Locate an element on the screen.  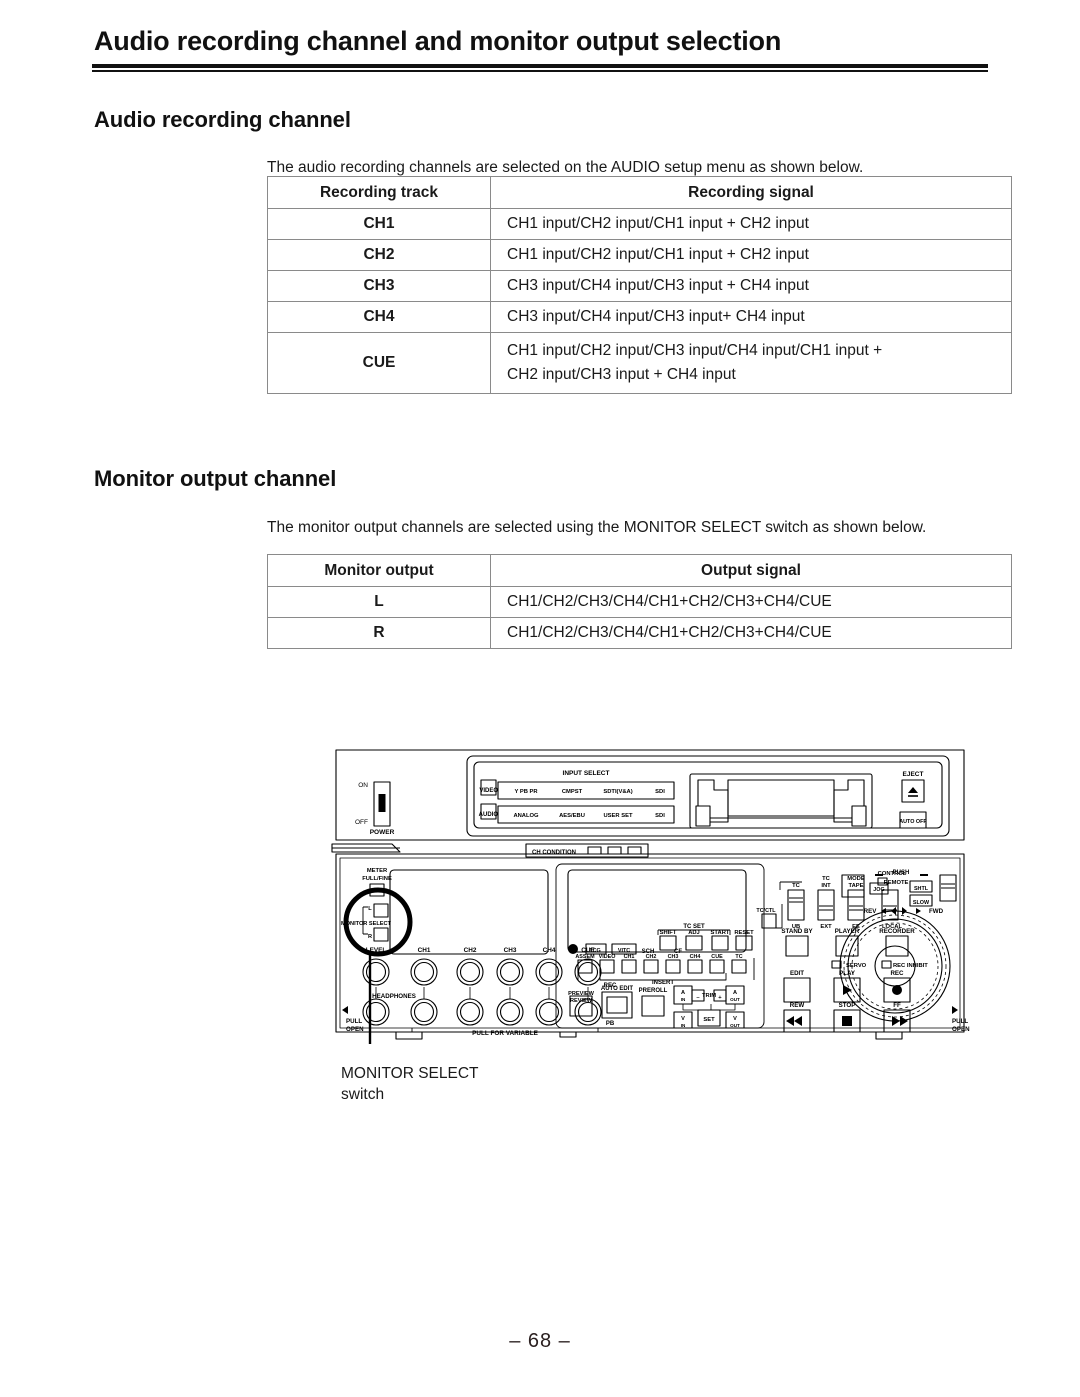
label-ch1-edit: CH1 is located at coordinates (629, 957).